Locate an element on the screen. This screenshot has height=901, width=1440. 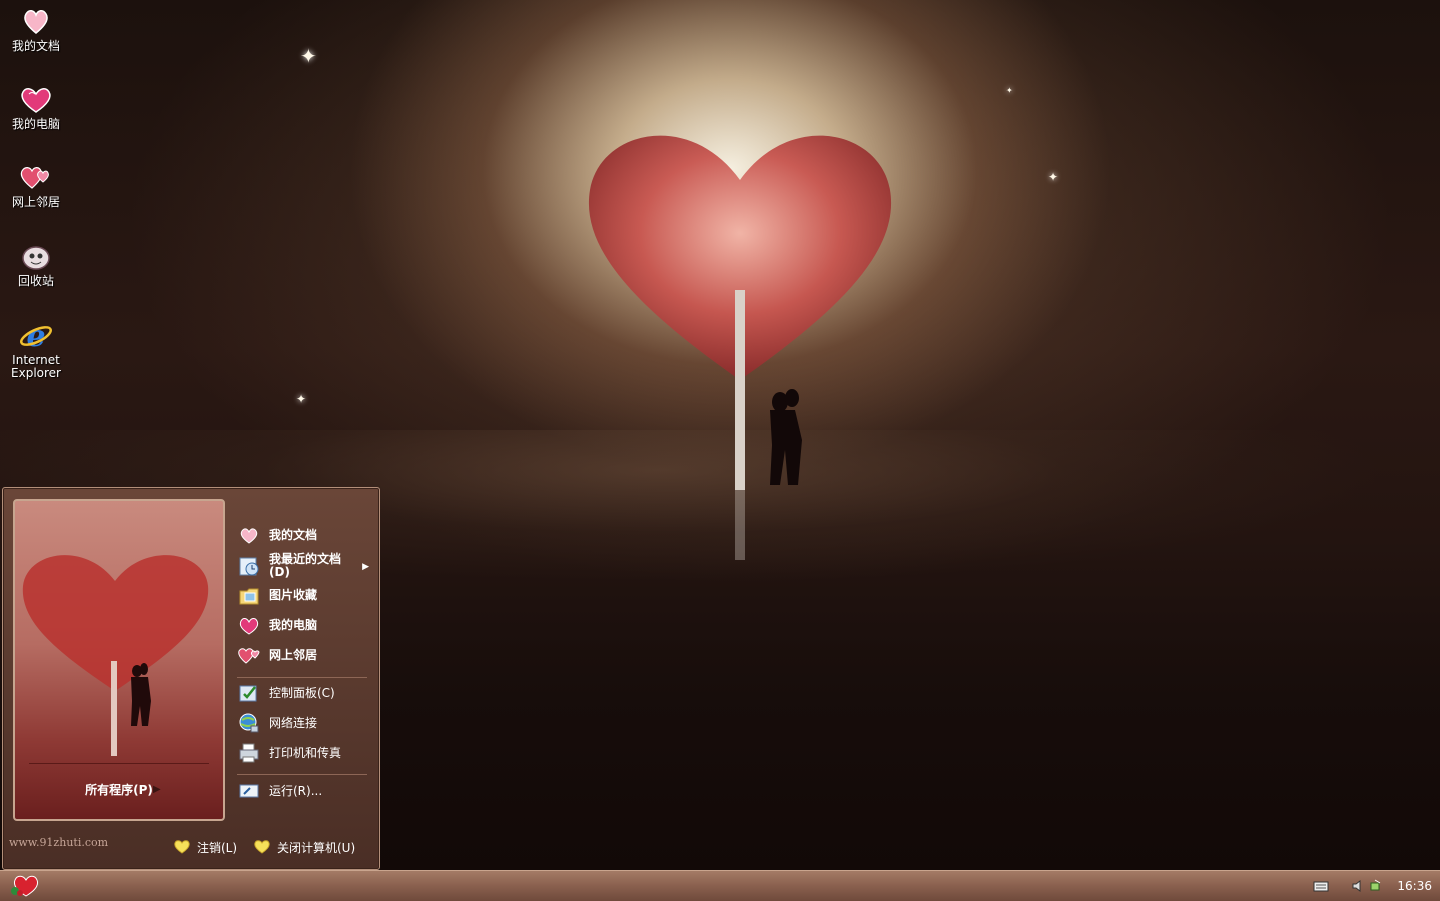
network-connections-icon is located at coordinates (249, 723).